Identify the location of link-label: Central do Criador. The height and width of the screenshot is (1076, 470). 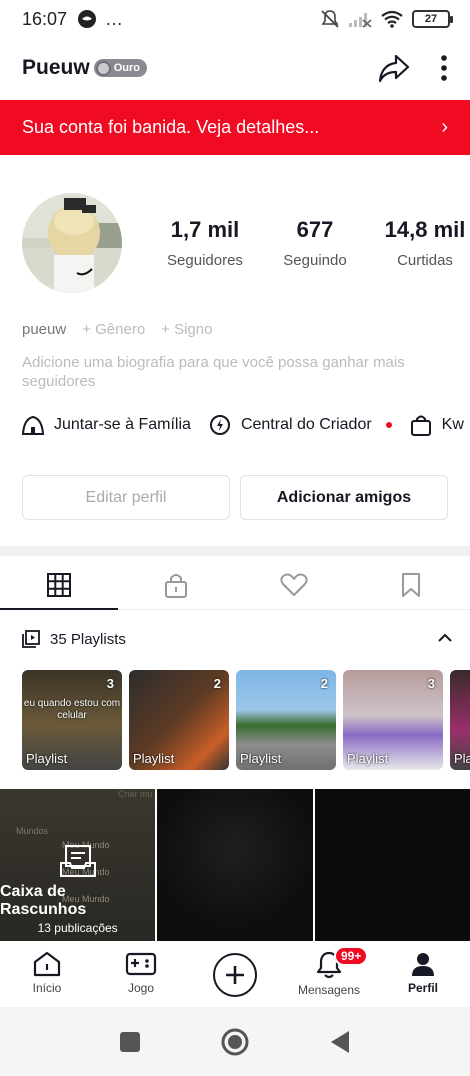
(306, 424).